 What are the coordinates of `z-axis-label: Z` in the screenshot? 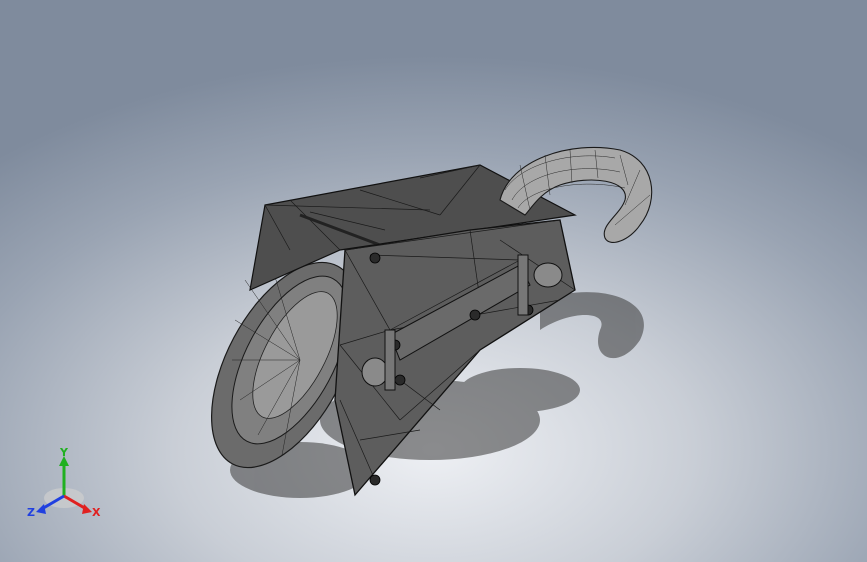 It's located at (31, 512).